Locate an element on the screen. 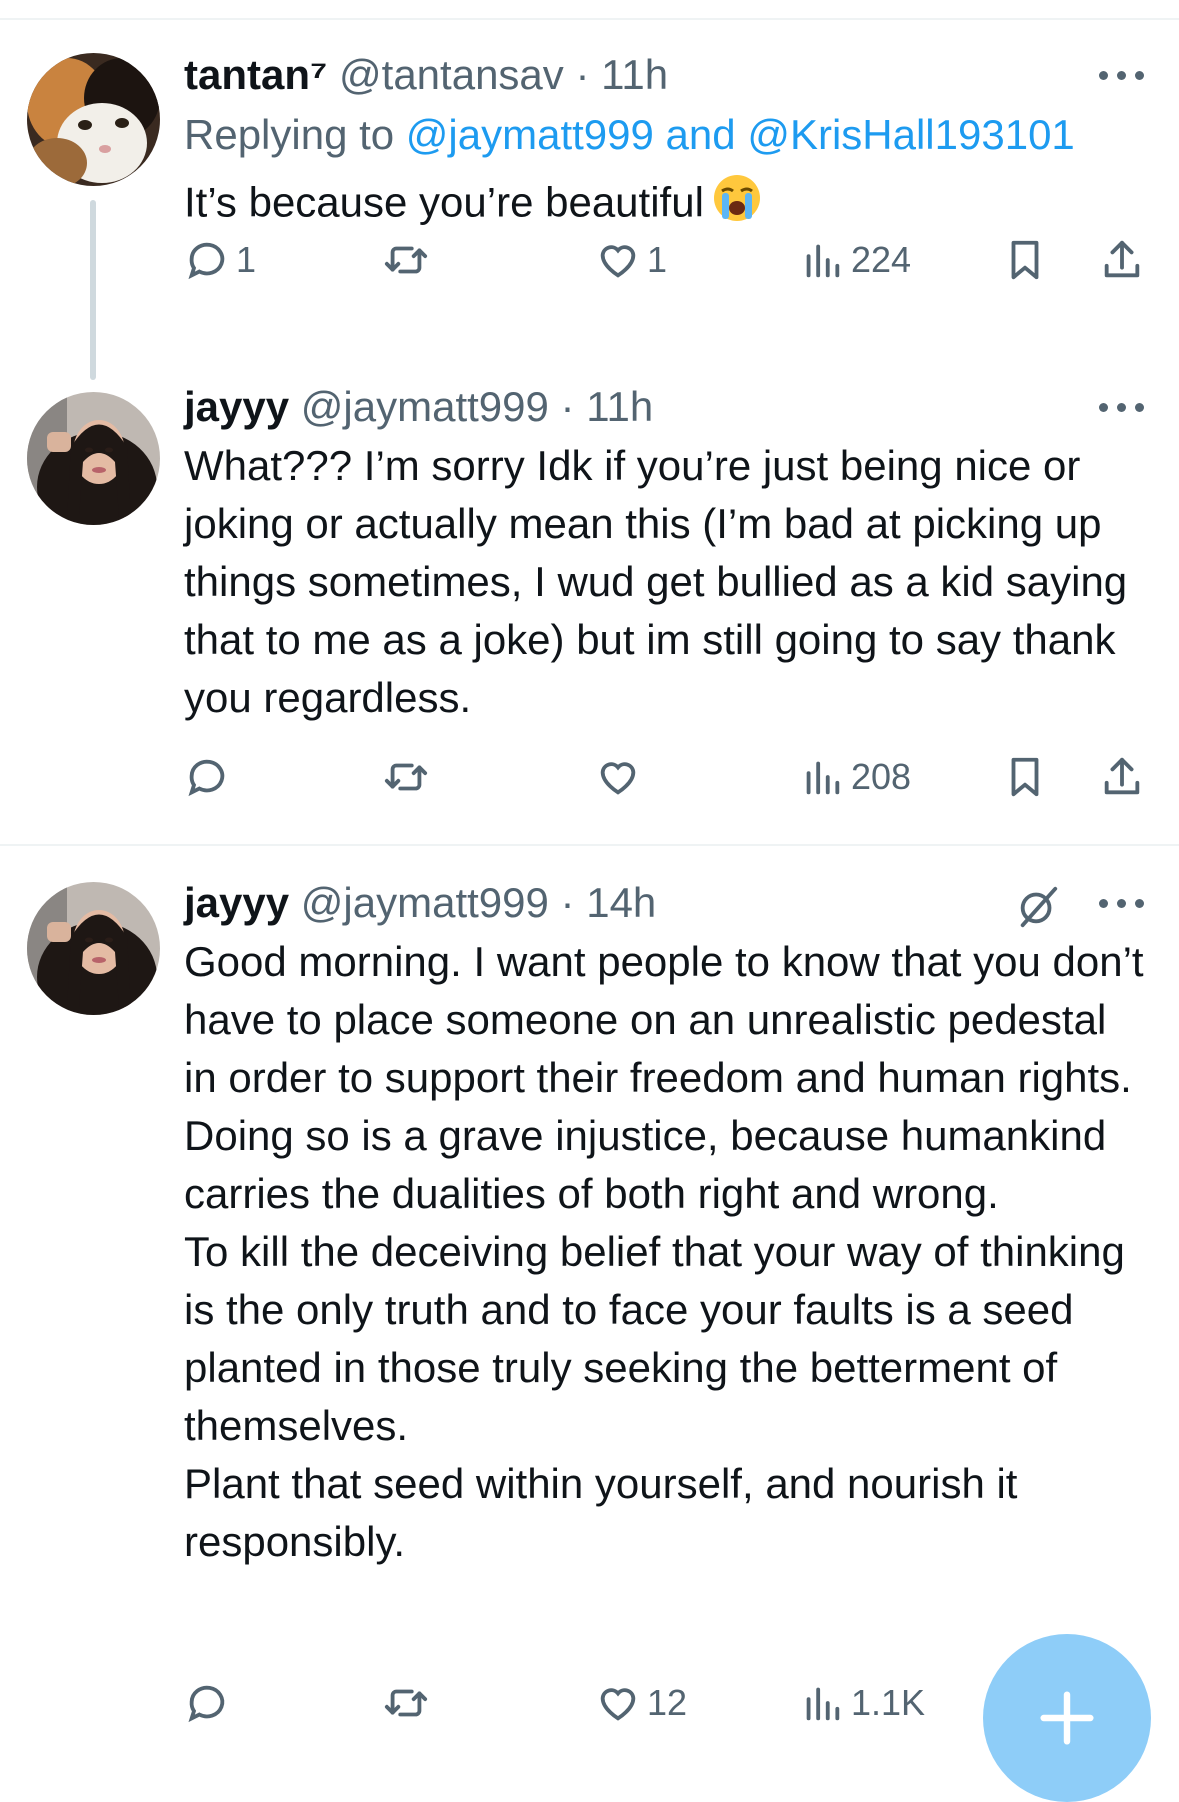 The image size is (1179, 1802). like-button: 1 is located at coordinates (631, 260).